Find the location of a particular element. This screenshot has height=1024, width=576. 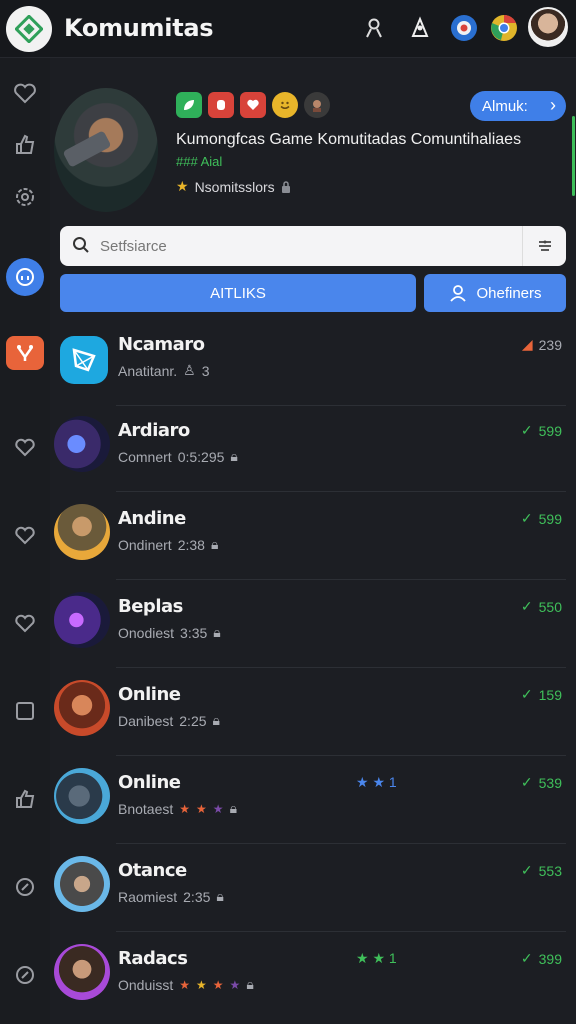

community-tag: ### Aial is located at coordinates (199, 161).